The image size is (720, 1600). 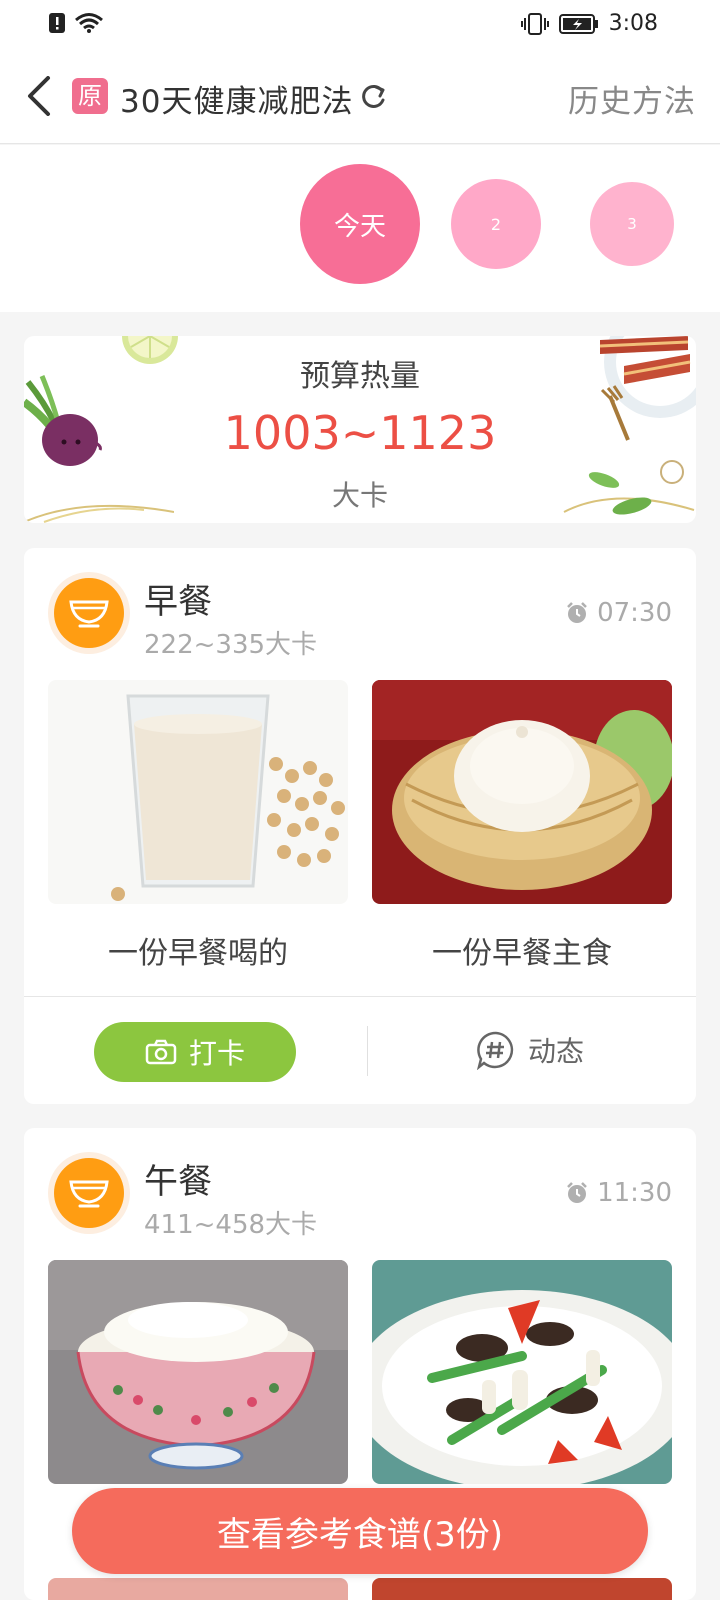 I want to click on lunch-time-text: 11:30, so click(x=634, y=1193).